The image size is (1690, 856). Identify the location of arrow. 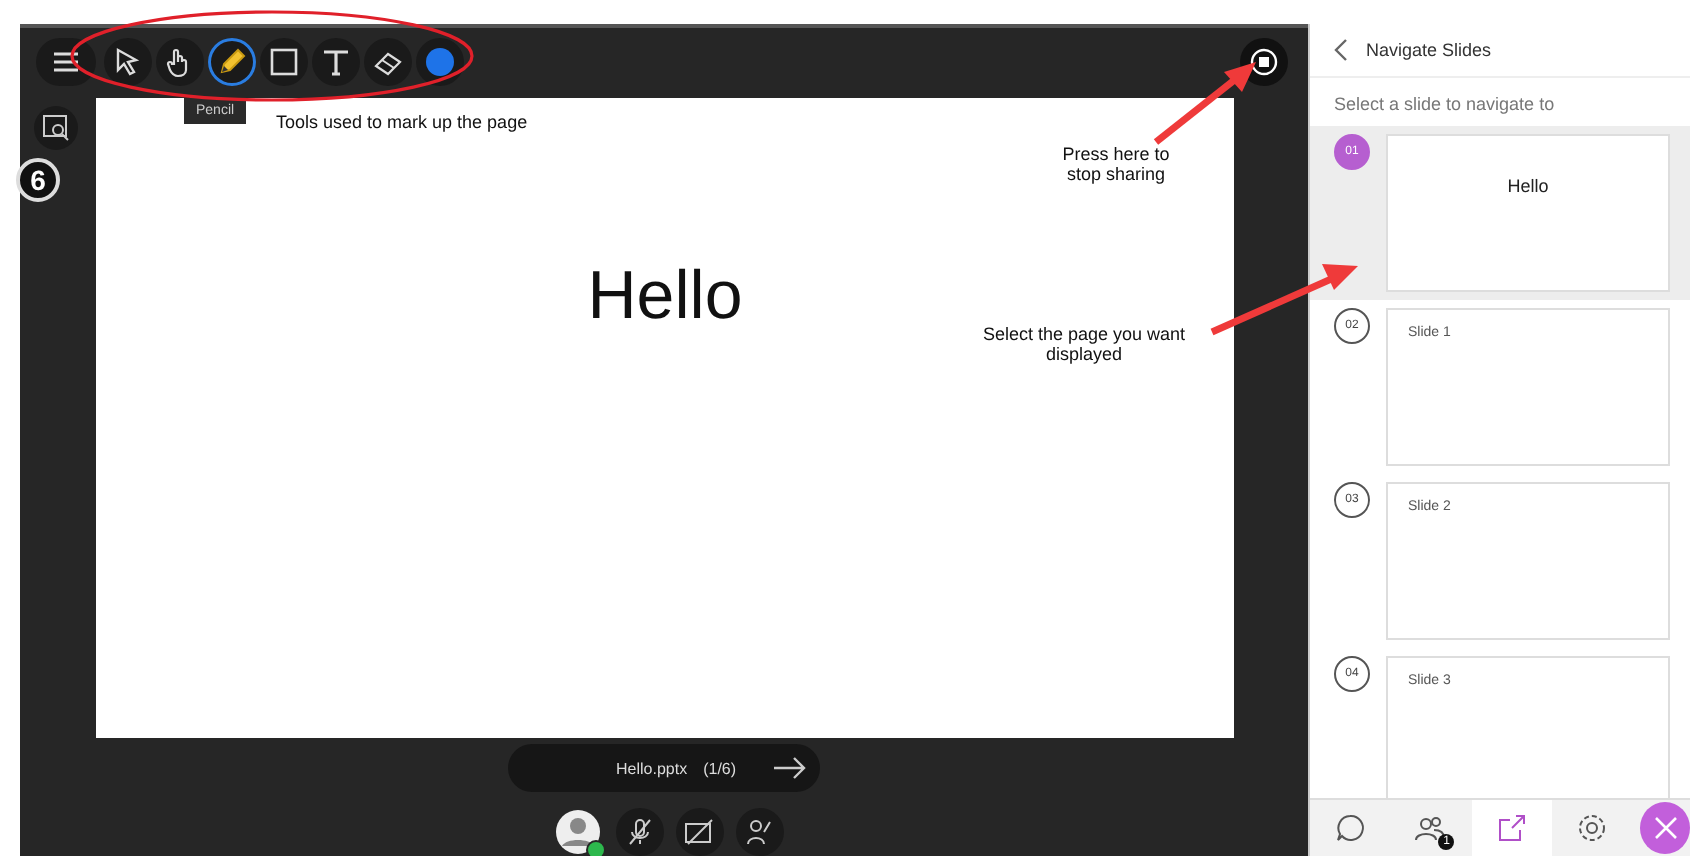
(1206, 102).